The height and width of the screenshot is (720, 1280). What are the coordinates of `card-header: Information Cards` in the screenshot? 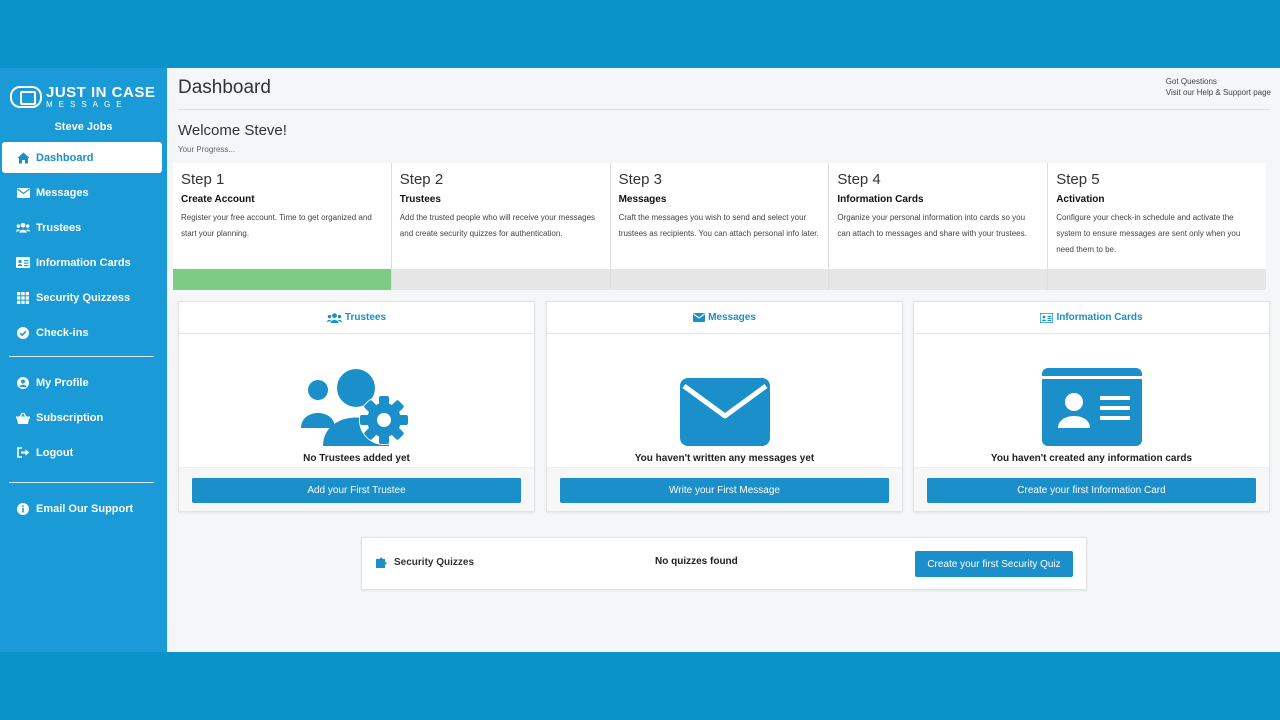 It's located at (1091, 318).